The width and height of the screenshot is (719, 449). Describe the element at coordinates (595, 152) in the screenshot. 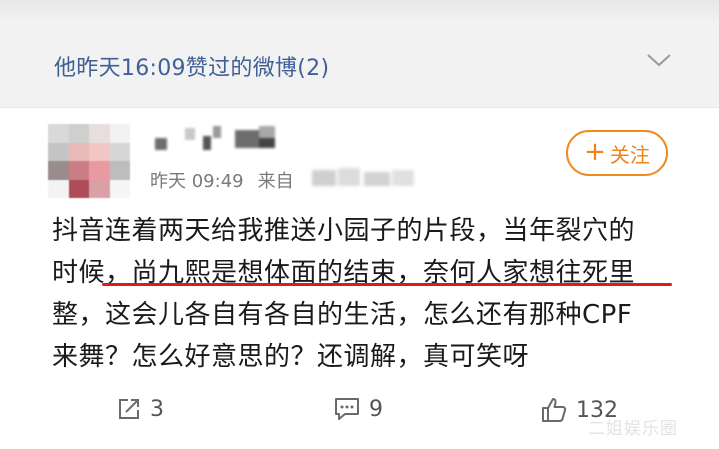

I see `plus-icon: +` at that location.